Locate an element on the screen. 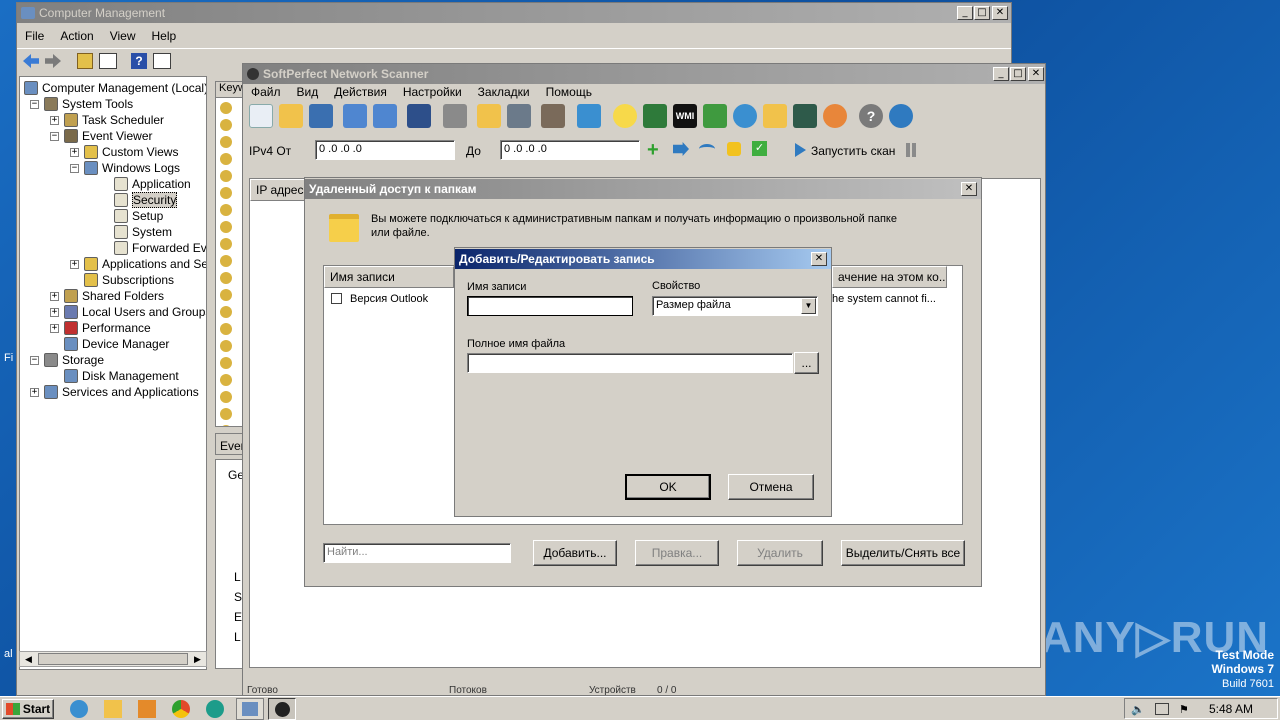 The image size is (1280, 720). chrome-icon is located at coordinates (181, 709).